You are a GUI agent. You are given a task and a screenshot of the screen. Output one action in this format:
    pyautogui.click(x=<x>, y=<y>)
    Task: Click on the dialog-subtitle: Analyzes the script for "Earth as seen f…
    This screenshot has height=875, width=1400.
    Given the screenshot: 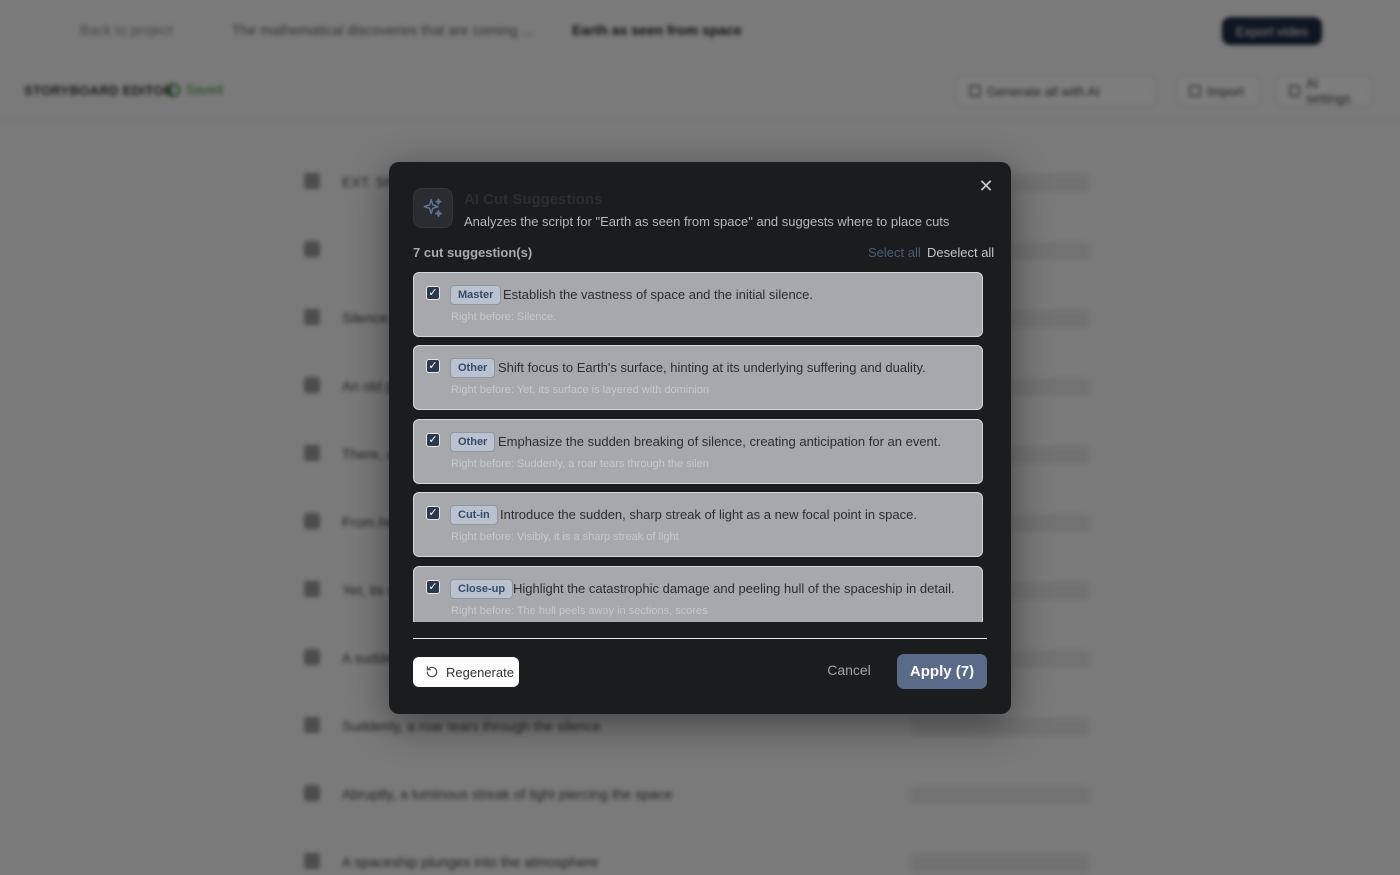 What is the action you would take?
    pyautogui.click(x=707, y=221)
    